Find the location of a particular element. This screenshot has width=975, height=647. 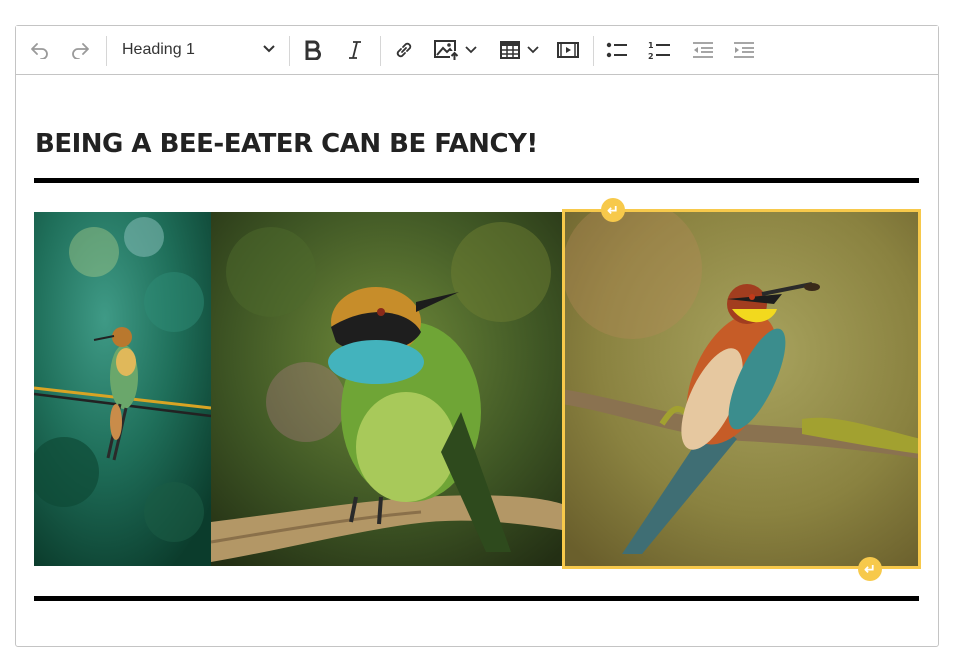

heading-dropdown: Heading 1 is located at coordinates (199, 50).